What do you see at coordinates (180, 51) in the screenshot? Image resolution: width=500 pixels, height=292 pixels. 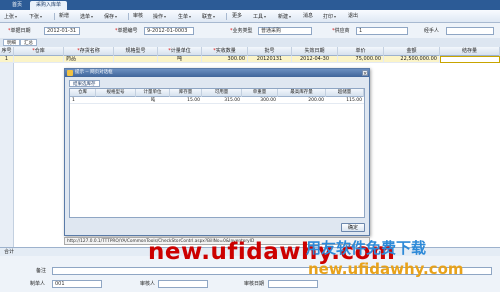 I see `col-unit: *计量单位` at bounding box center [180, 51].